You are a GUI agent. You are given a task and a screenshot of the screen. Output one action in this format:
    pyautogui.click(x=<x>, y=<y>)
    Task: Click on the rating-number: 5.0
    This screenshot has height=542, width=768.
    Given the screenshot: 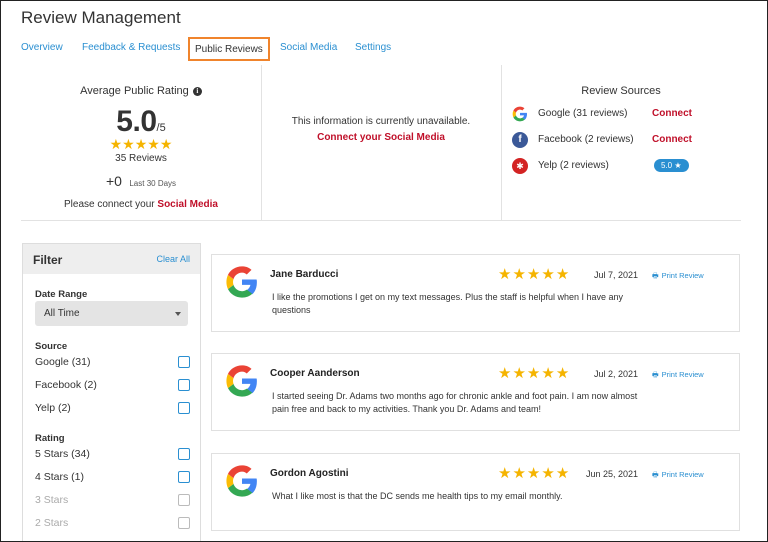 What is the action you would take?
    pyautogui.click(x=136, y=121)
    